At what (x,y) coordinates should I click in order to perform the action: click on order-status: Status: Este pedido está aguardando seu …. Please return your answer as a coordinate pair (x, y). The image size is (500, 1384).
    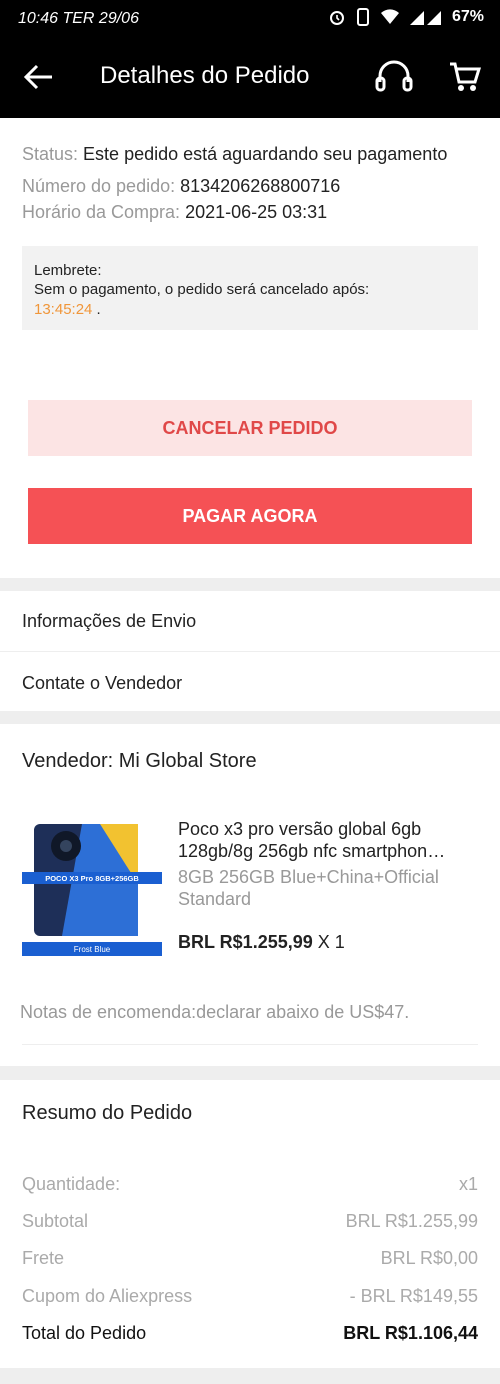
    Looking at the image, I should click on (234, 154).